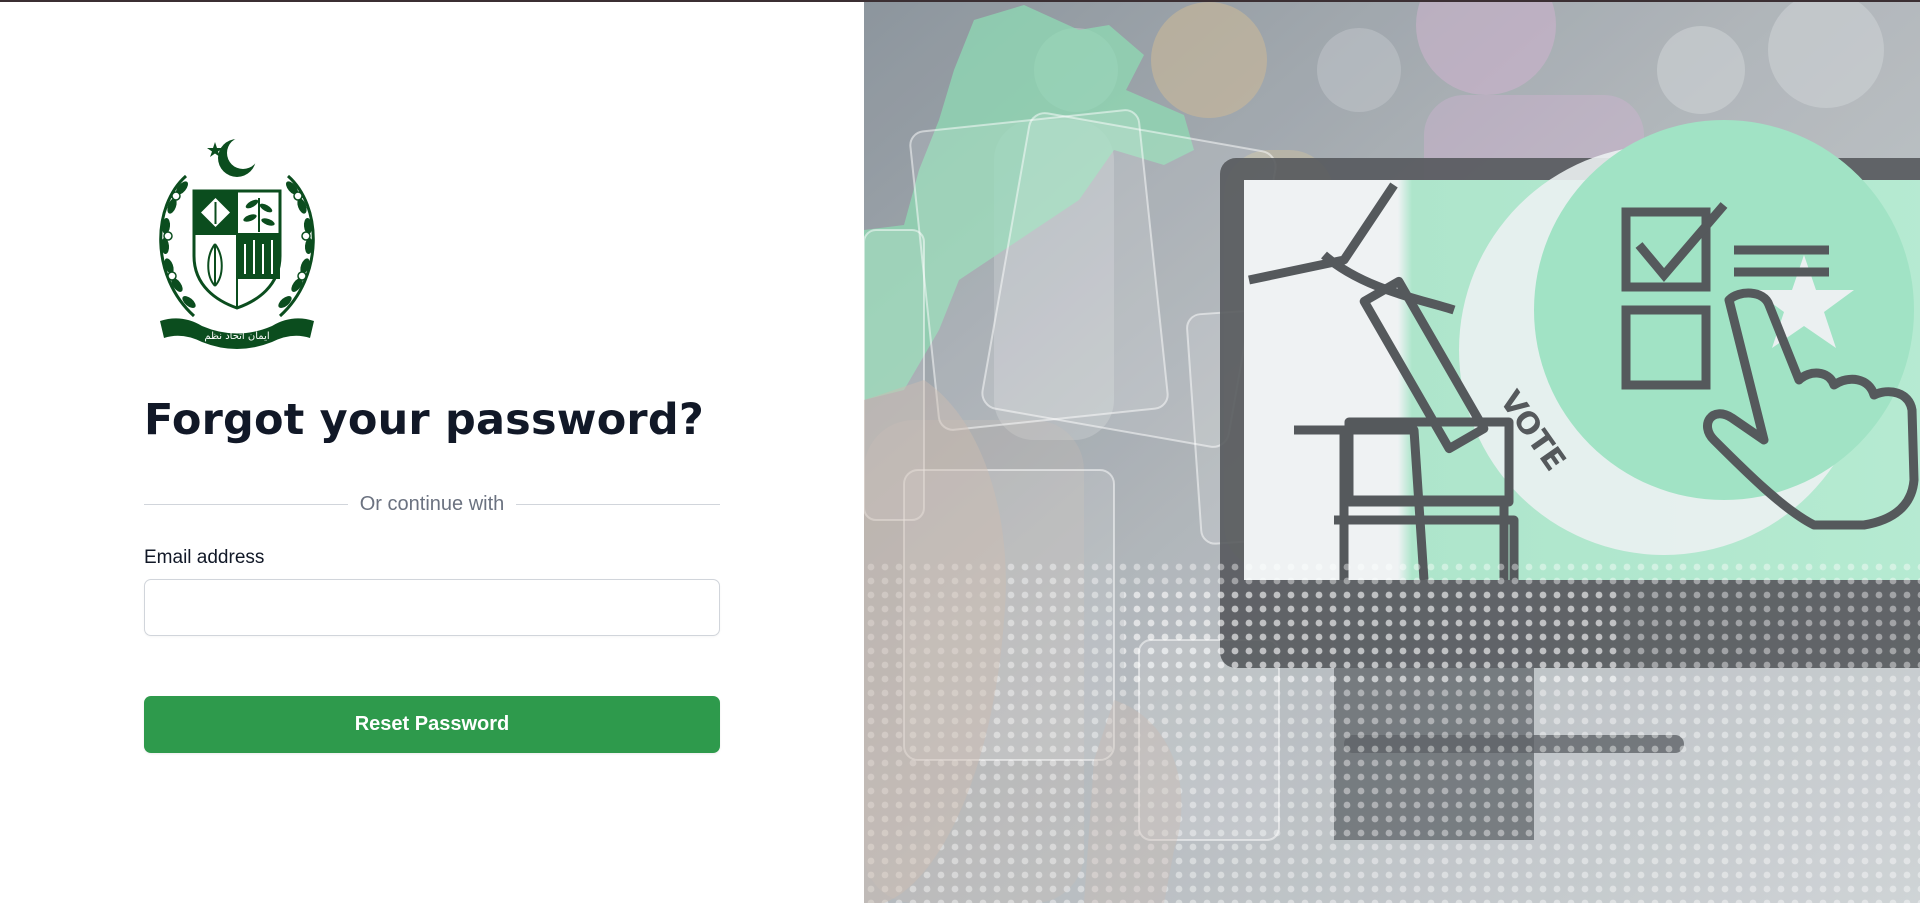 The width and height of the screenshot is (1920, 903). I want to click on divider: Or continue with, so click(432, 504).